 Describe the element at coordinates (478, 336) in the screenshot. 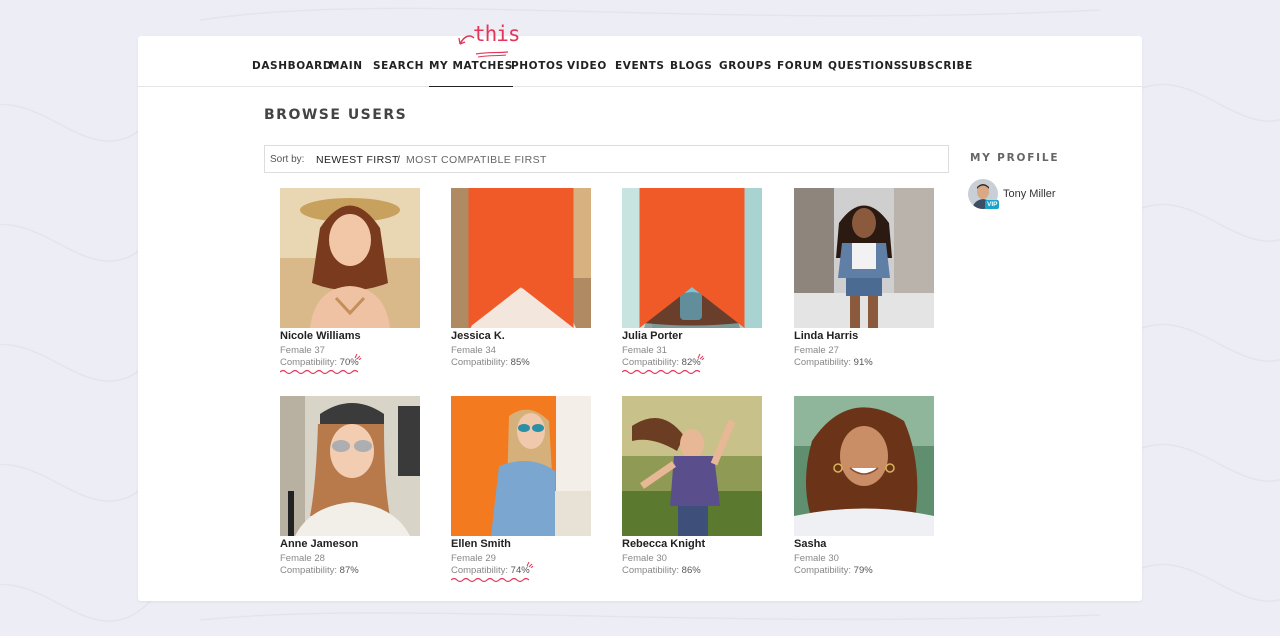

I see `user-name: Jessica K.` at that location.